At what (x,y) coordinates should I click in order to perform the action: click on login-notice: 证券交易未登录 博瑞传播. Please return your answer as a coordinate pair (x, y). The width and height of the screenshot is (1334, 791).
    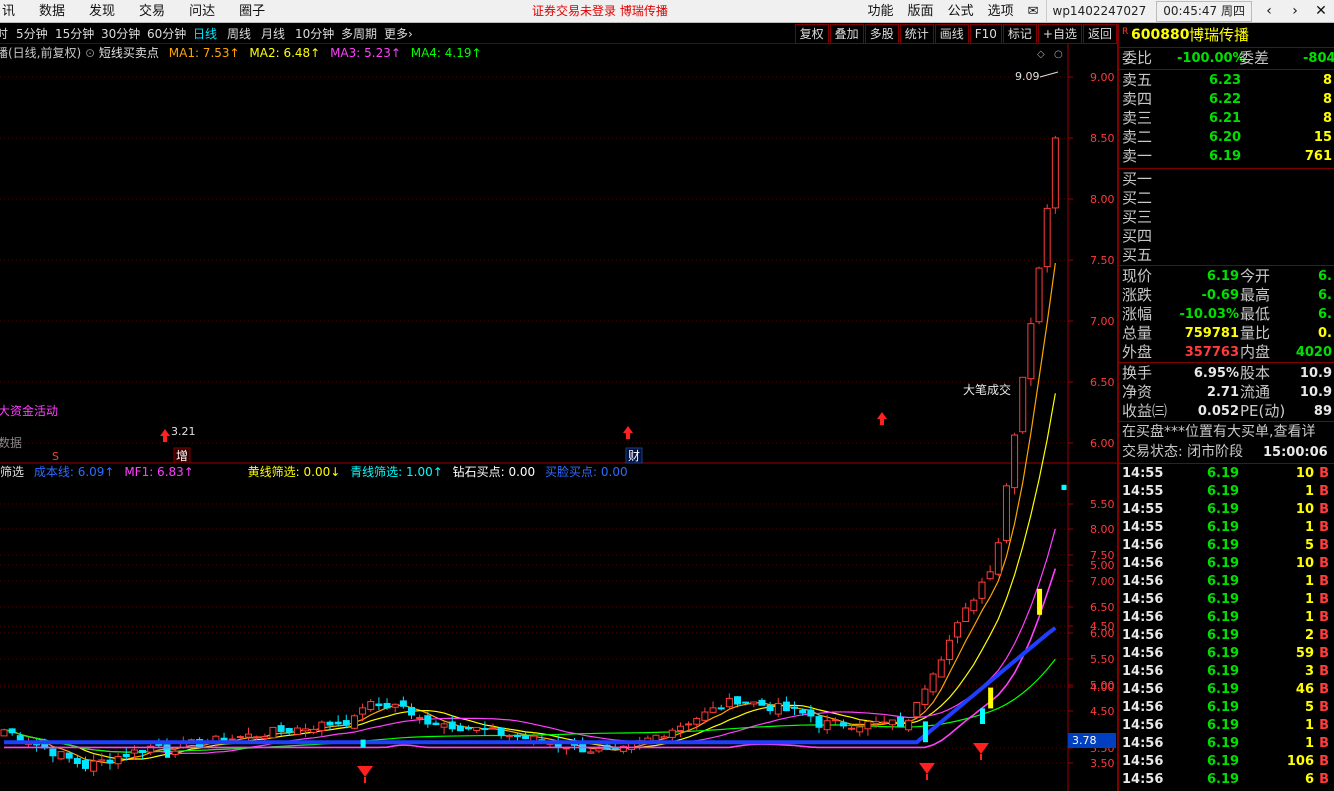
    Looking at the image, I should click on (600, 11).